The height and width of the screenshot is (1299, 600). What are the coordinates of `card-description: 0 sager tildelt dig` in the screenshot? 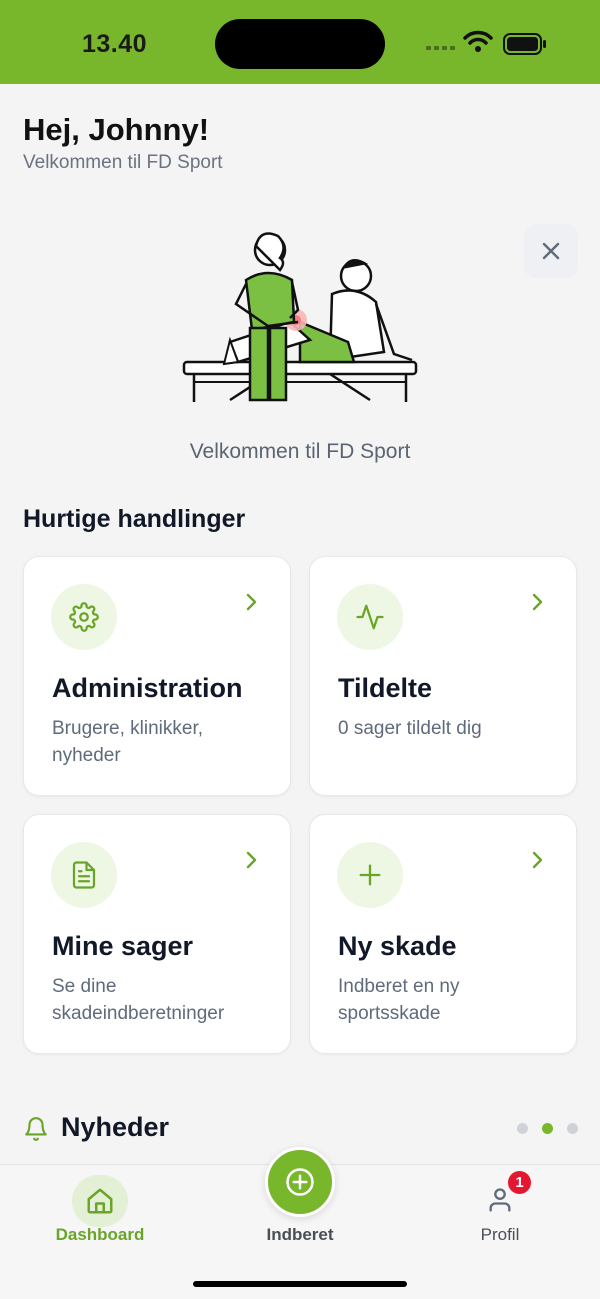 It's located at (410, 728).